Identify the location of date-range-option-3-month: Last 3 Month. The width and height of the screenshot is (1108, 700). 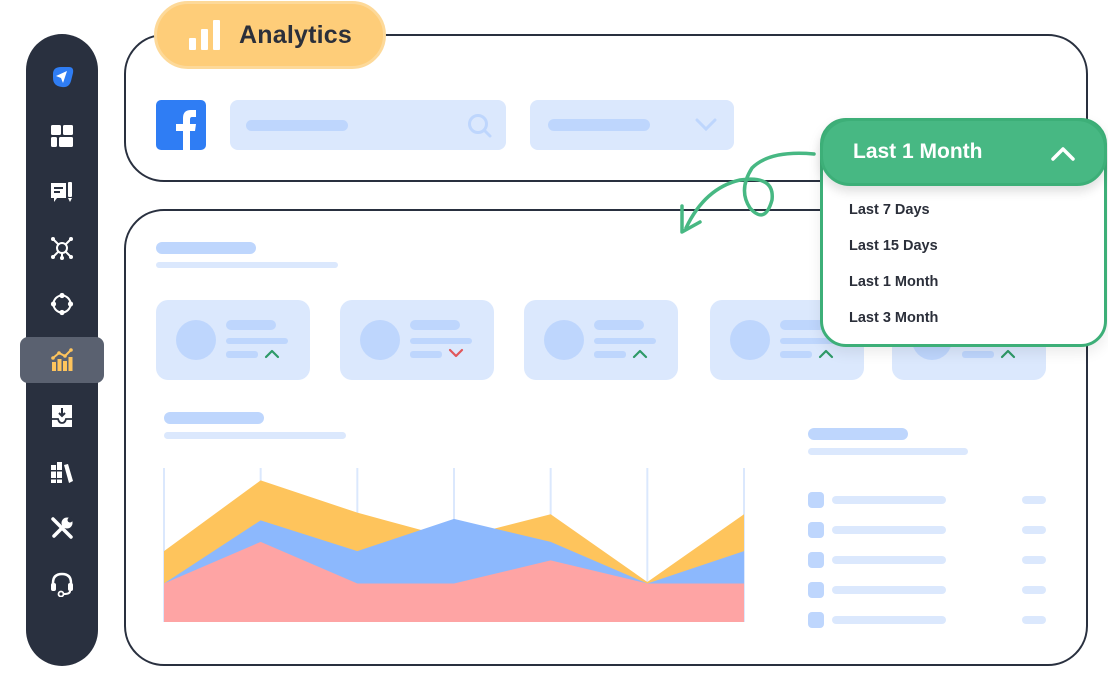
(893, 327).